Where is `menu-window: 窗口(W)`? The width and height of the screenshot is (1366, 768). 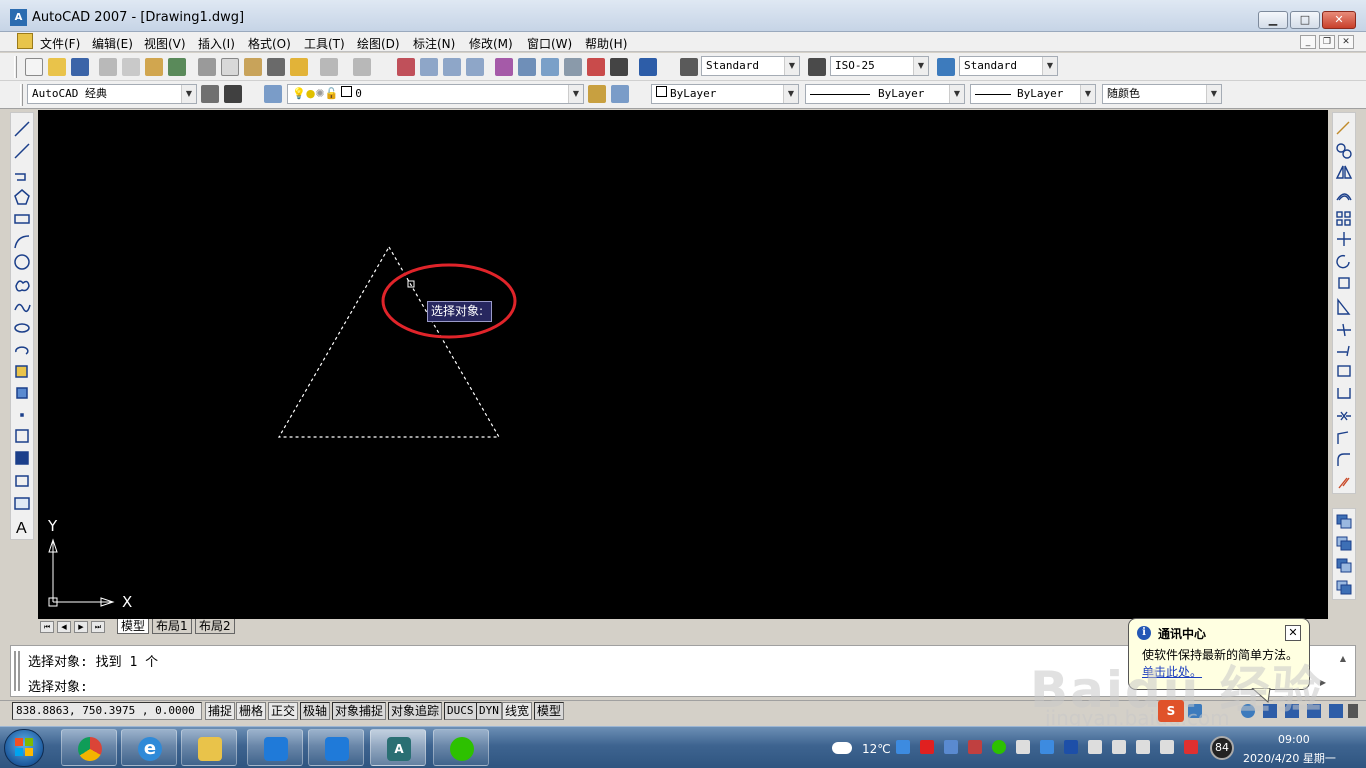 menu-window: 窗口(W) is located at coordinates (549, 43).